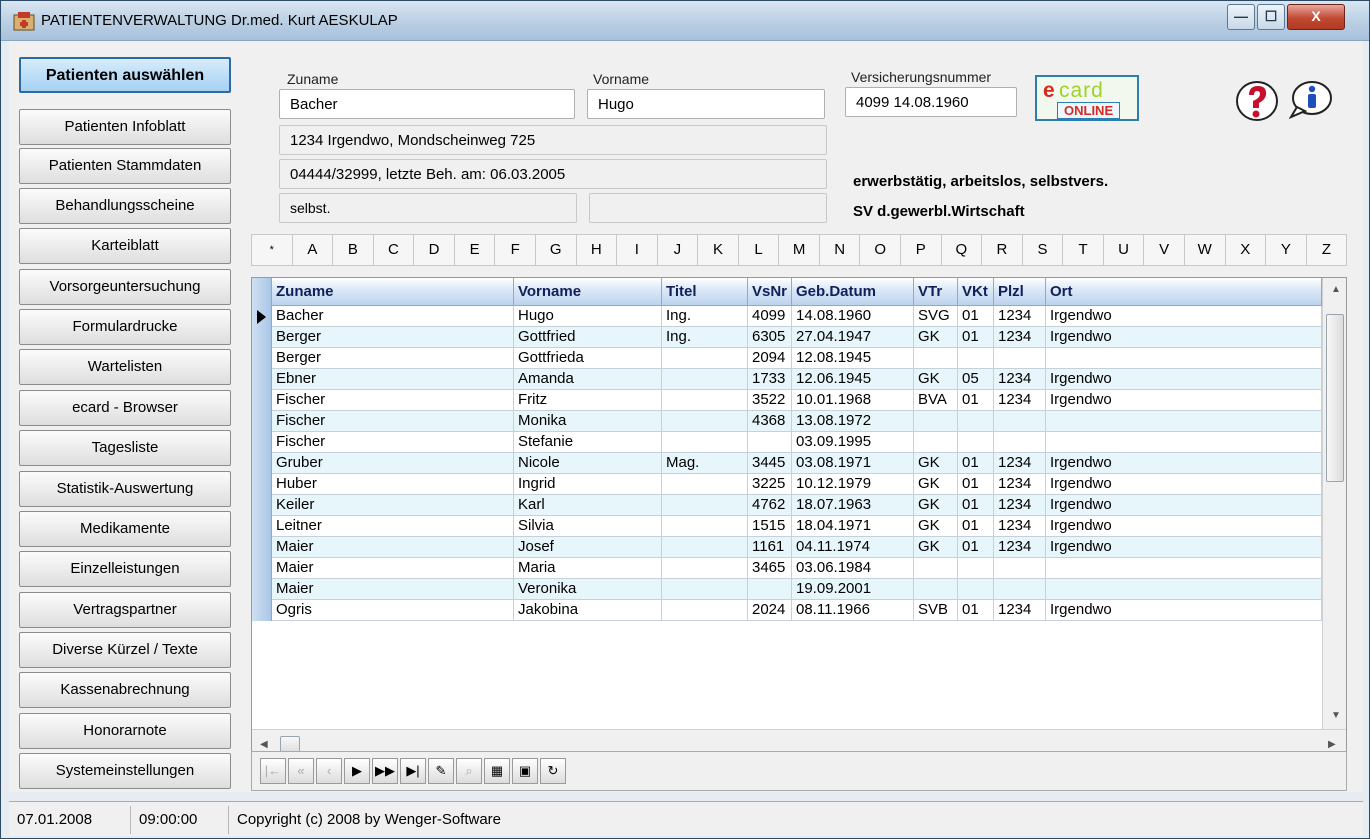 This screenshot has height=839, width=1370. What do you see at coordinates (1124, 250) in the screenshot?
I see `alphabet-filter-u: U` at bounding box center [1124, 250].